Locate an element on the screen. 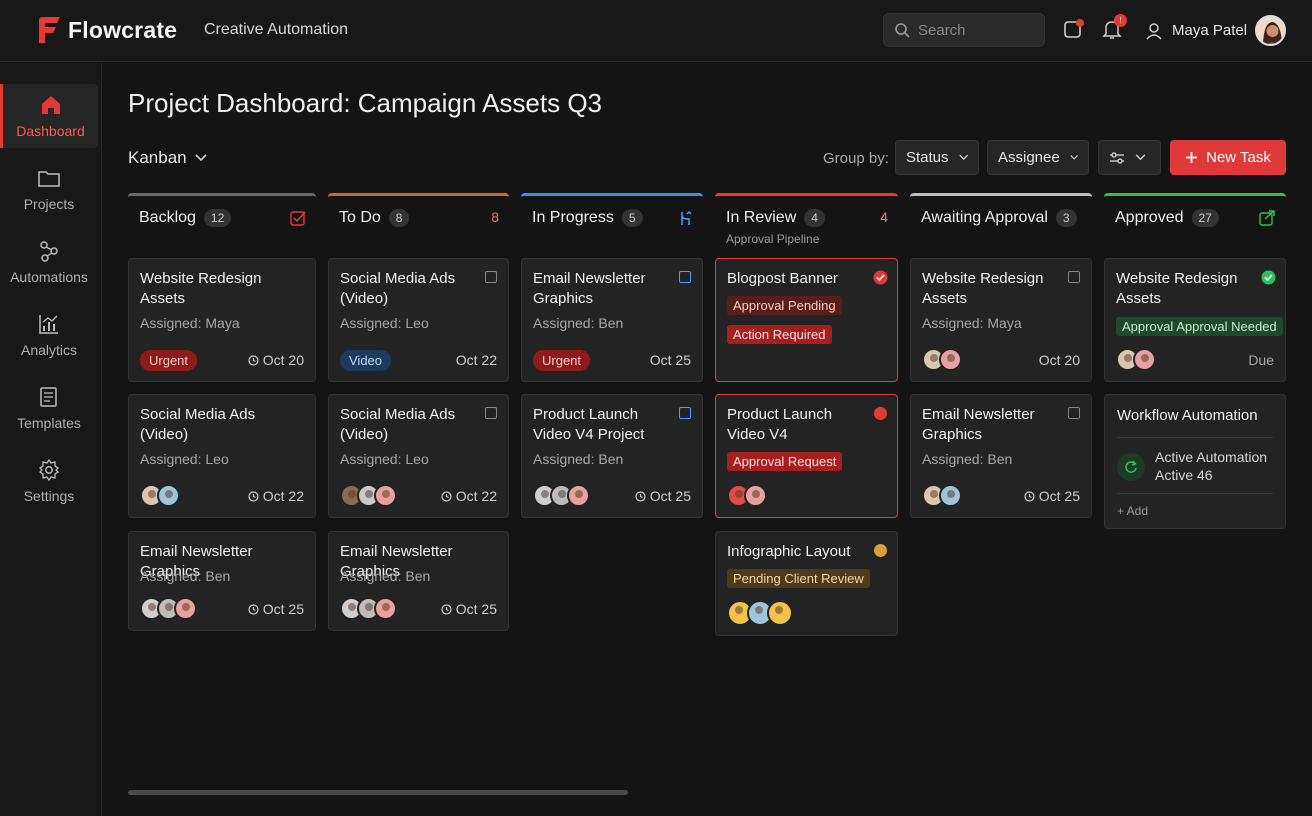  sidebar-item-dashboard: Dashboard is located at coordinates (49, 116).